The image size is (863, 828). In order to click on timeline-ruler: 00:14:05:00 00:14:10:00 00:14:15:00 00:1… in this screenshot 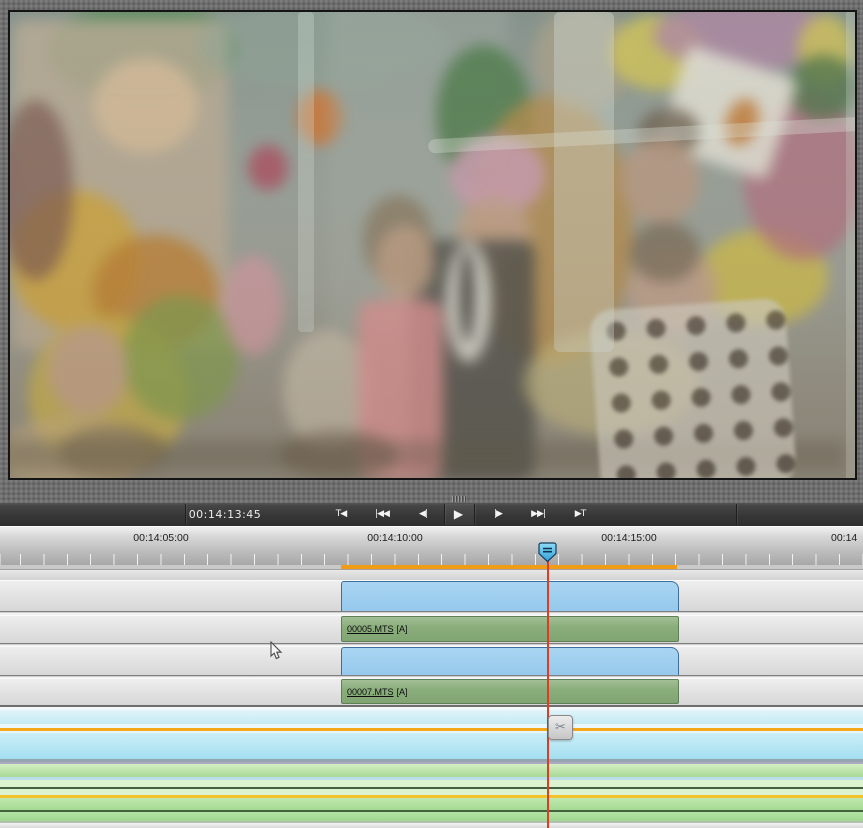, I will do `click(431, 546)`.